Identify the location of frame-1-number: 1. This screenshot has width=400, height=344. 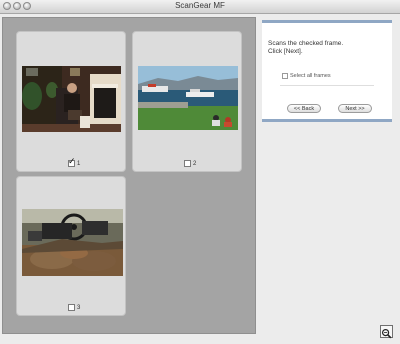
(79, 163).